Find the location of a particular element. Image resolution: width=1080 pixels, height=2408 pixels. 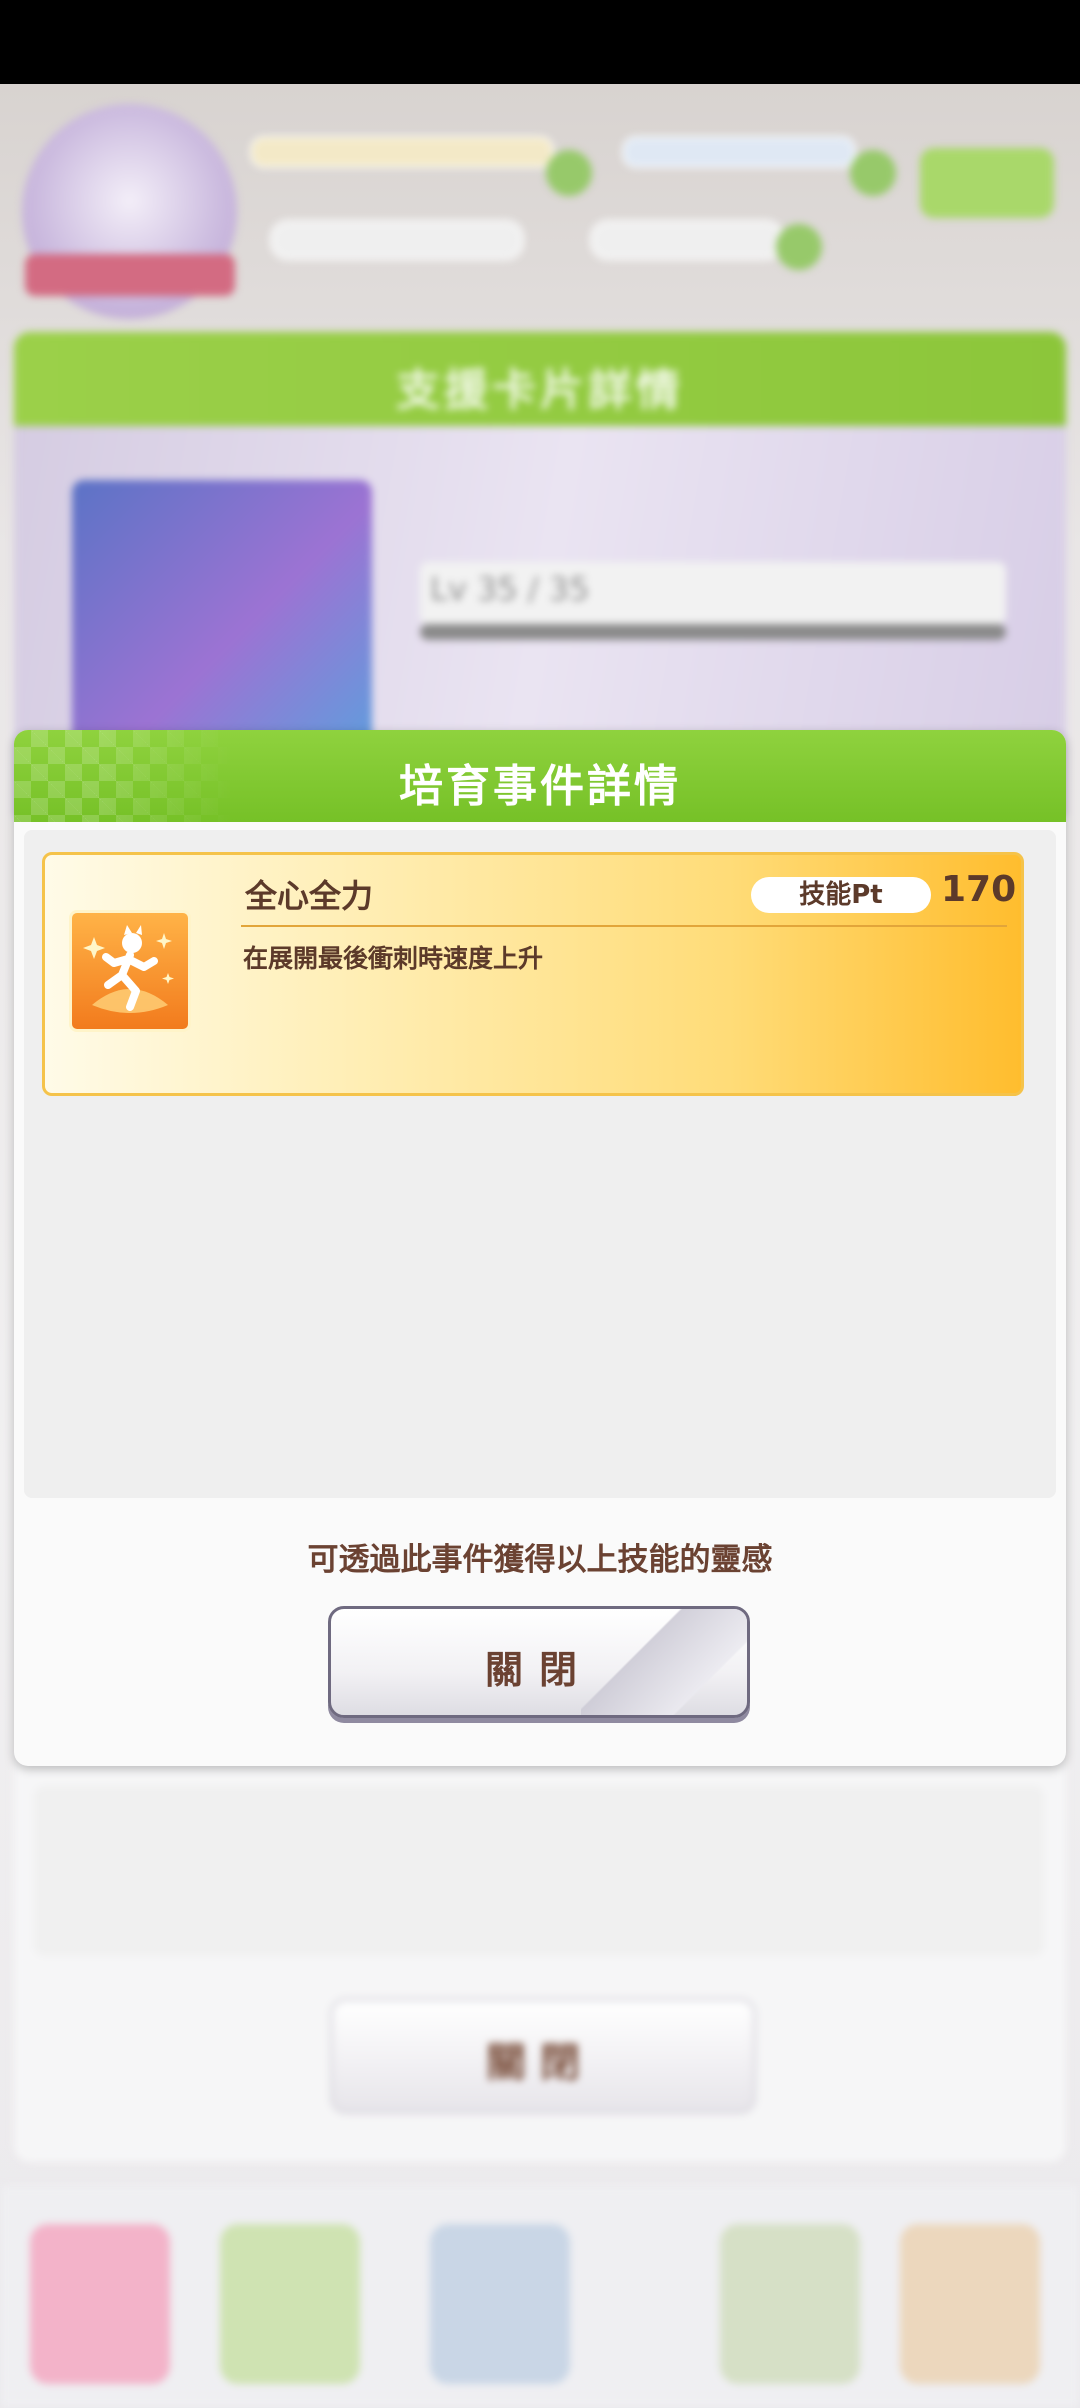

background-close-label: 關閉 is located at coordinates (540, 2063).